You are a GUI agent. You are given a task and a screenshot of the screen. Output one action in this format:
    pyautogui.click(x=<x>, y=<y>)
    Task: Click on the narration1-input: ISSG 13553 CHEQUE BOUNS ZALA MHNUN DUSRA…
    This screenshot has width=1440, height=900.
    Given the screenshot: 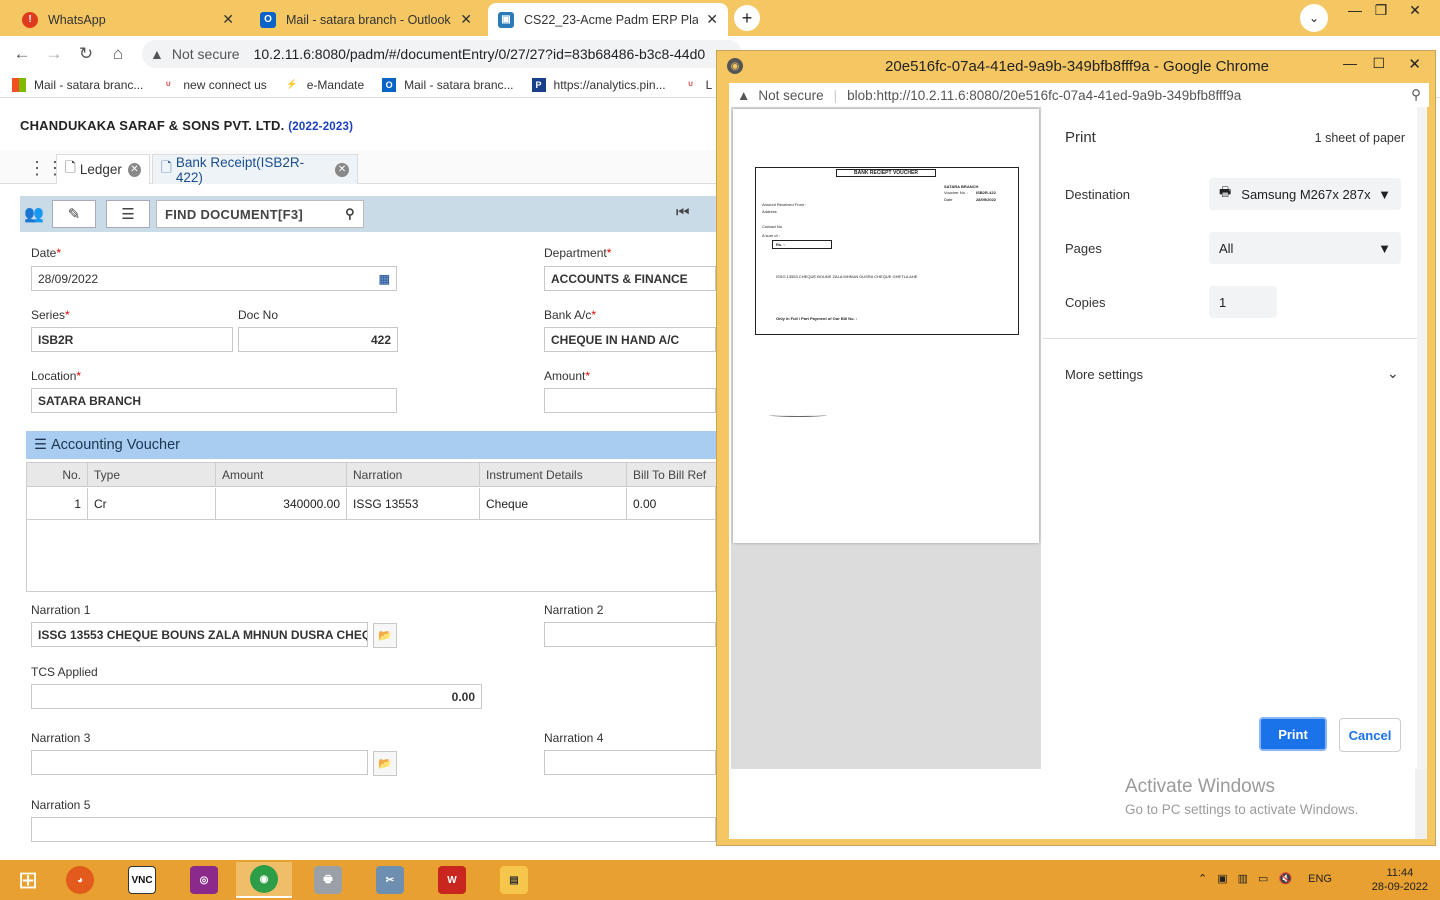 What is the action you would take?
    pyautogui.click(x=199, y=634)
    